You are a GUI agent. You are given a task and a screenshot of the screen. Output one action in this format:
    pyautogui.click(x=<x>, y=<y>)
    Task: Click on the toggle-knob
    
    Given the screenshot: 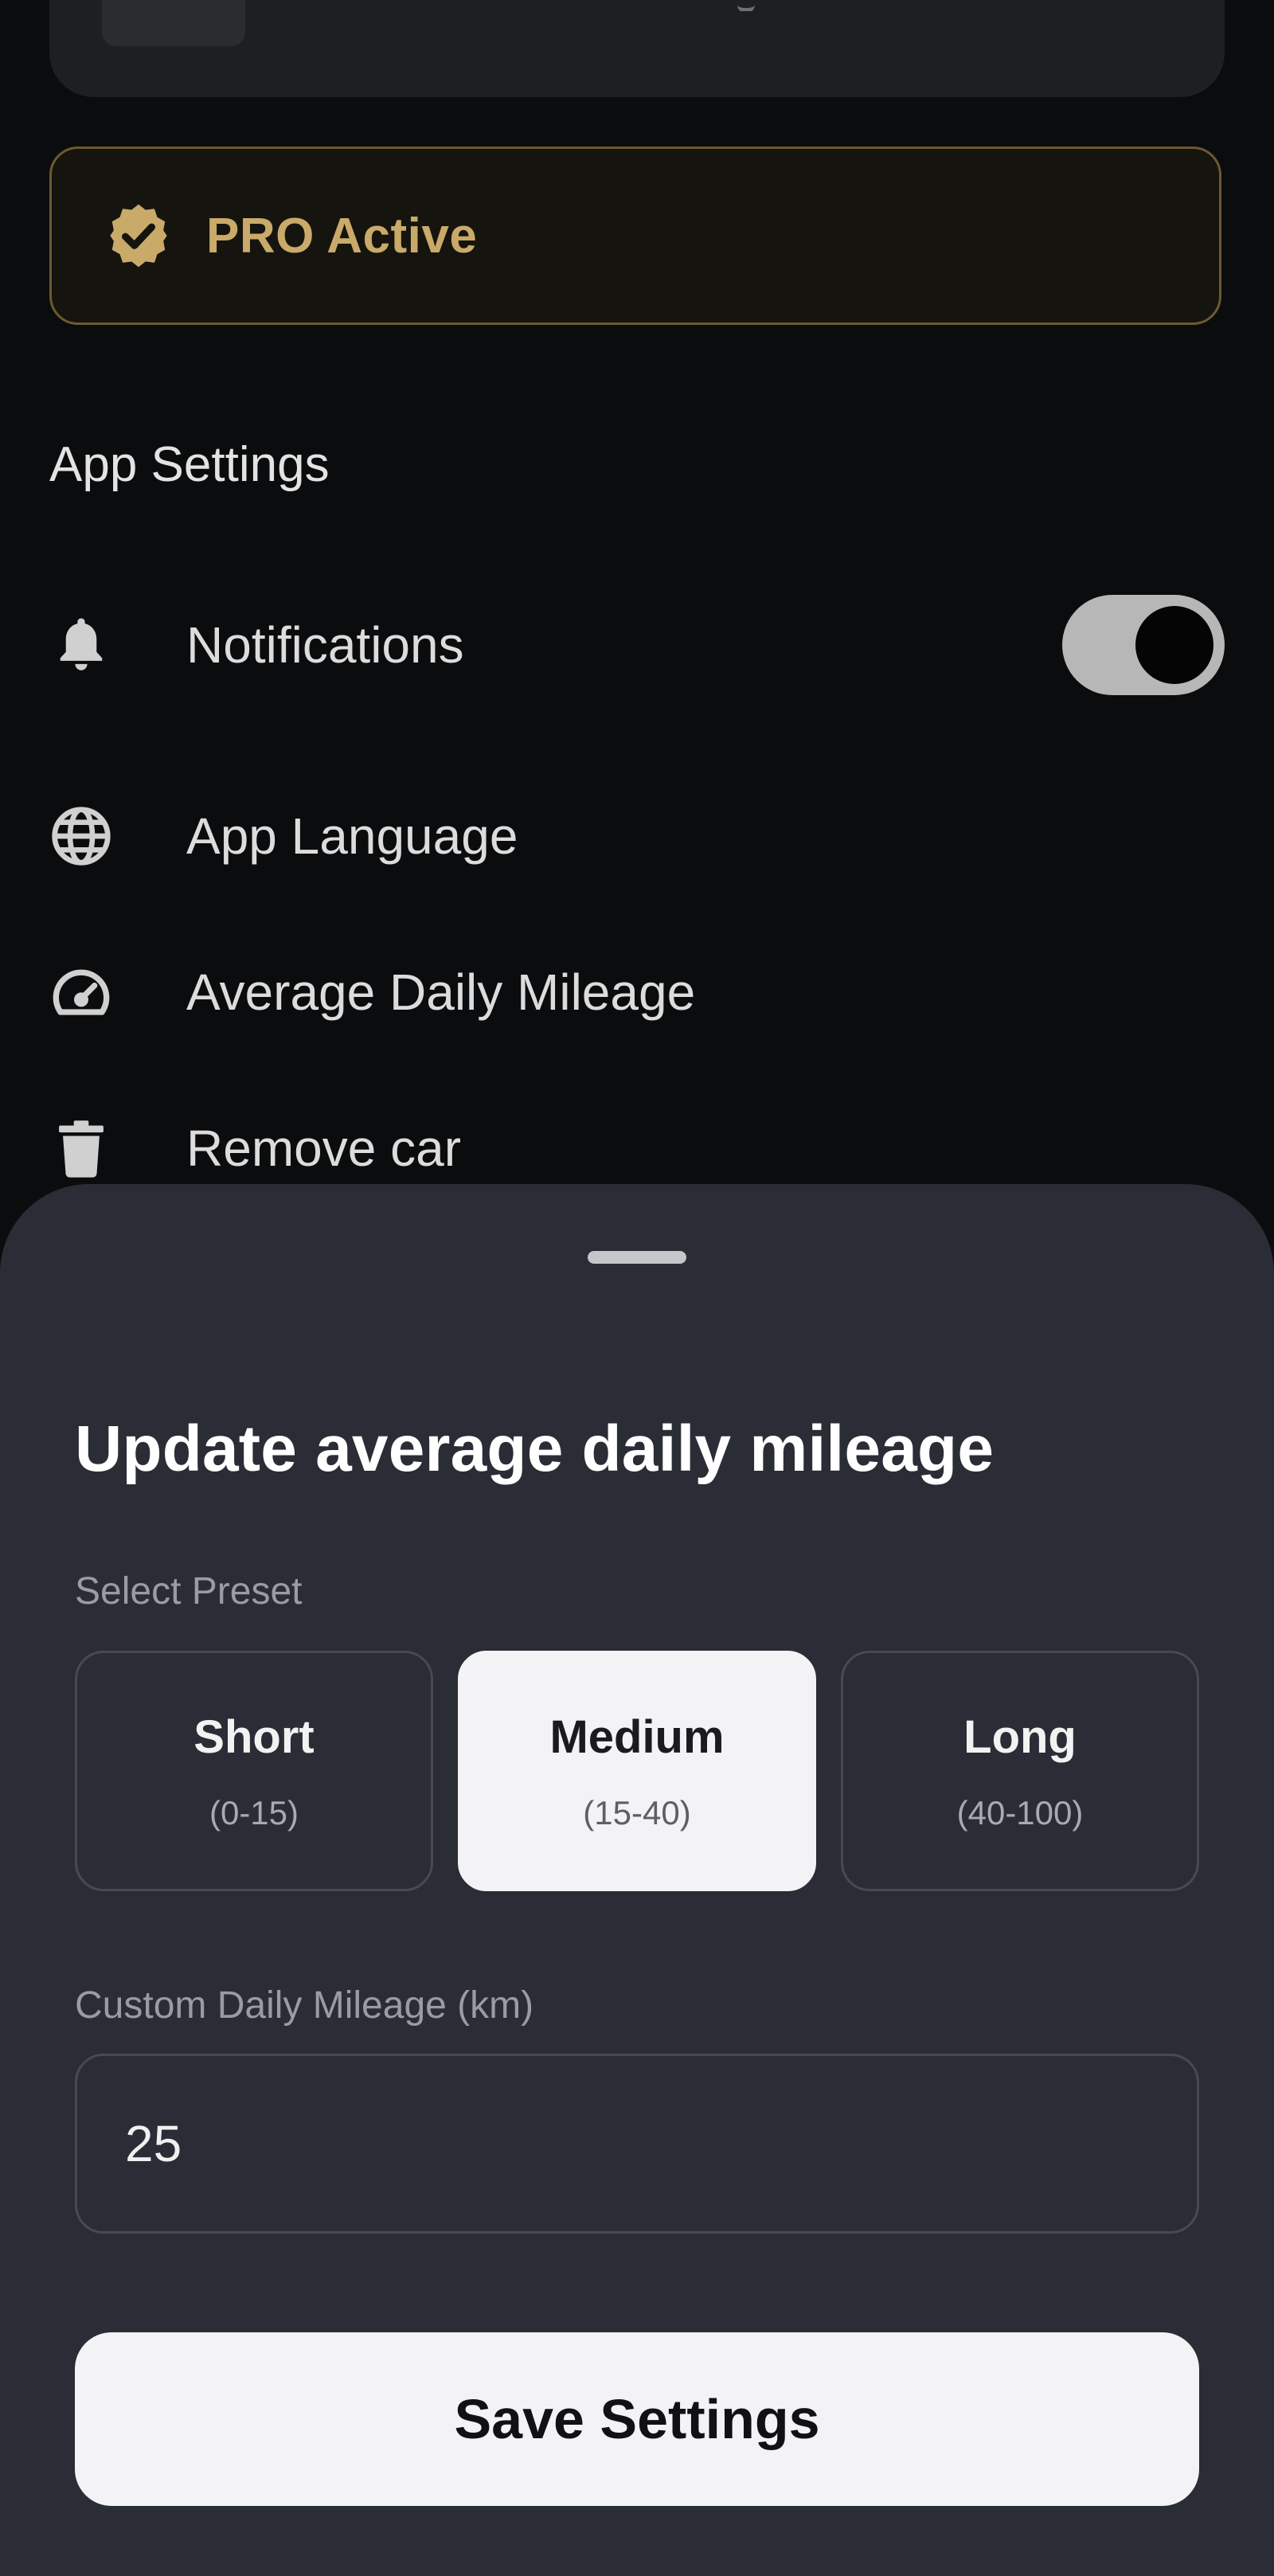 What is the action you would take?
    pyautogui.click(x=1174, y=645)
    